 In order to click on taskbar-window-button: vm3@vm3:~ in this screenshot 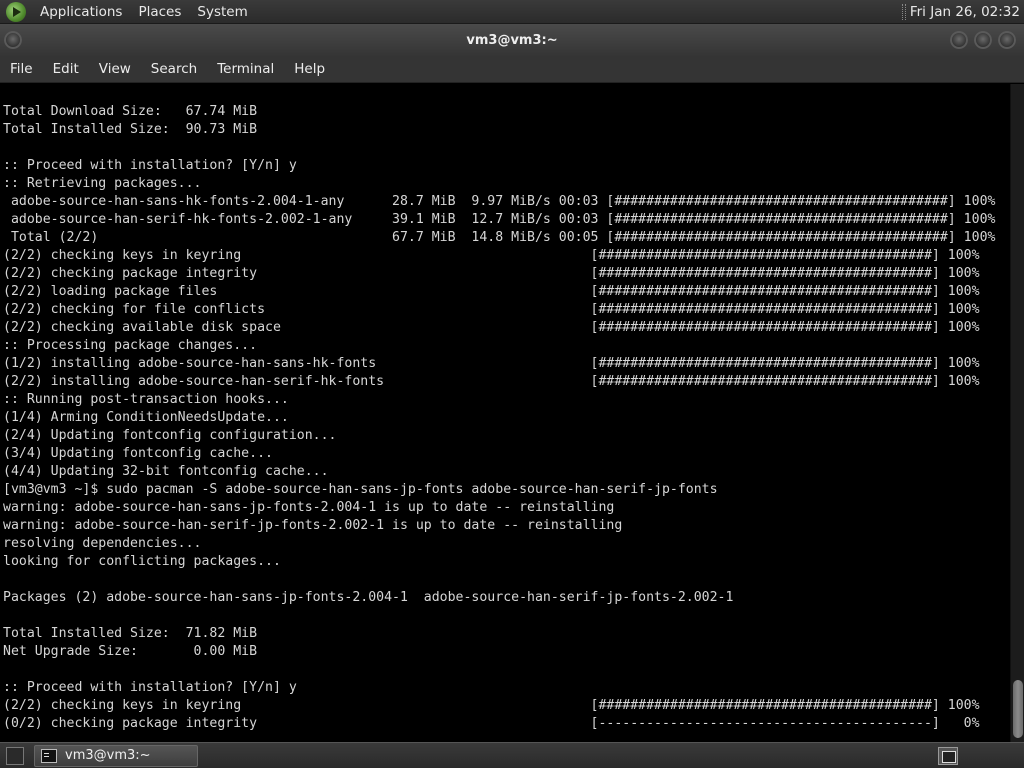, I will do `click(116, 755)`.